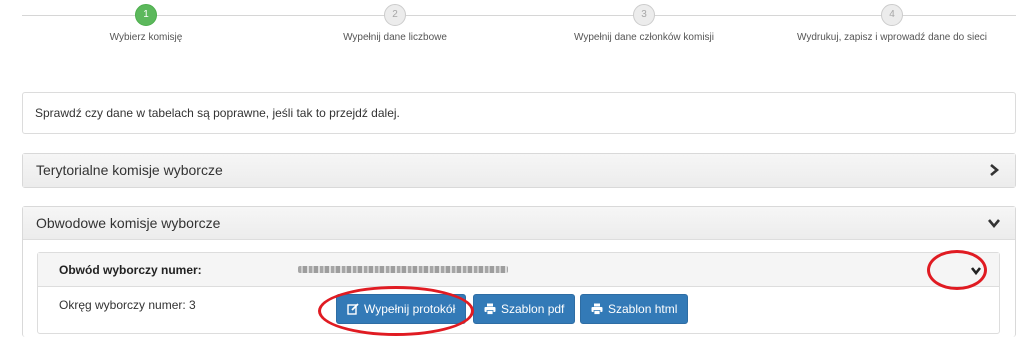  I want to click on district-commissions-title: Obwodowe komisje wyborcze, so click(128, 223).